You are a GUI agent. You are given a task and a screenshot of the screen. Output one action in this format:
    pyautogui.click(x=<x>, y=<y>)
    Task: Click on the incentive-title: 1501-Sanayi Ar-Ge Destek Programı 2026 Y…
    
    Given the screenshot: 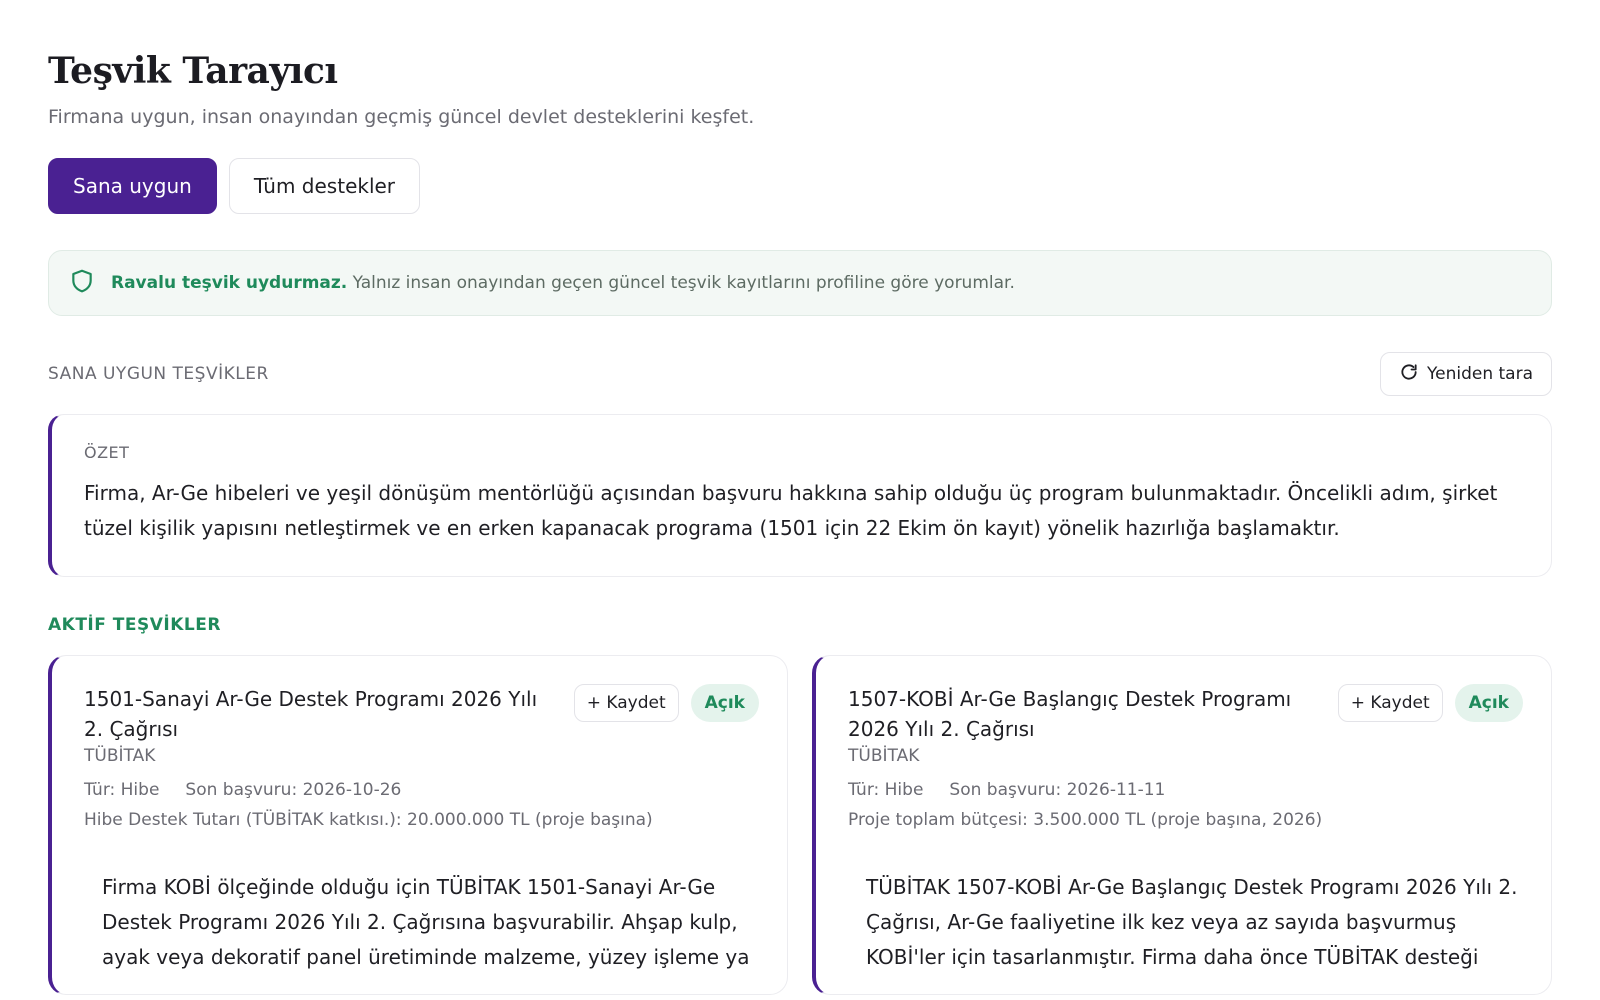 What is the action you would take?
    pyautogui.click(x=319, y=714)
    